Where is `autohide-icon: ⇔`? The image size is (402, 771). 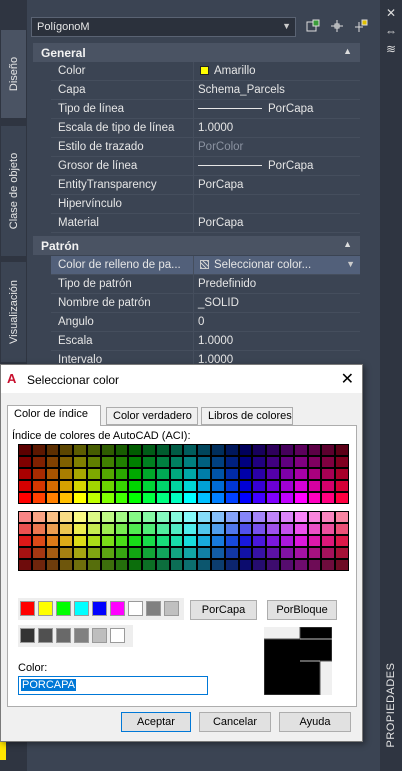 autohide-icon: ⇔ is located at coordinates (391, 31).